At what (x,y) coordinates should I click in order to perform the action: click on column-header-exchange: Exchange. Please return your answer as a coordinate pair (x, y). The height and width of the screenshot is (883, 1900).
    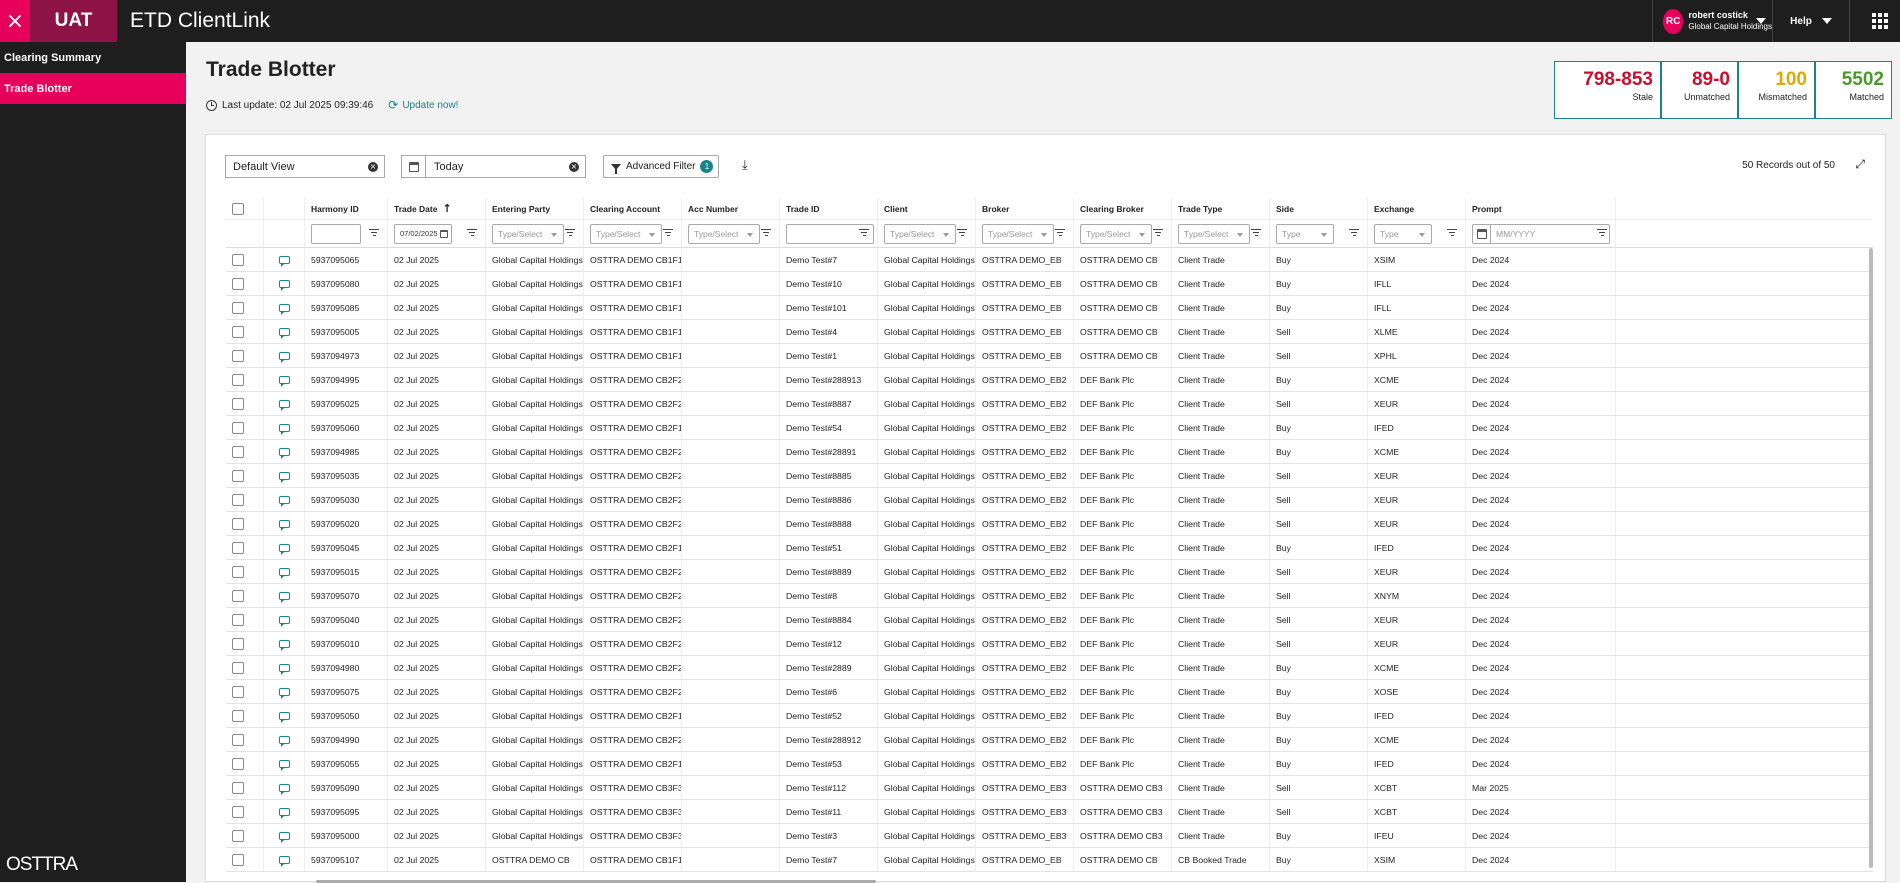
    Looking at the image, I should click on (1417, 208).